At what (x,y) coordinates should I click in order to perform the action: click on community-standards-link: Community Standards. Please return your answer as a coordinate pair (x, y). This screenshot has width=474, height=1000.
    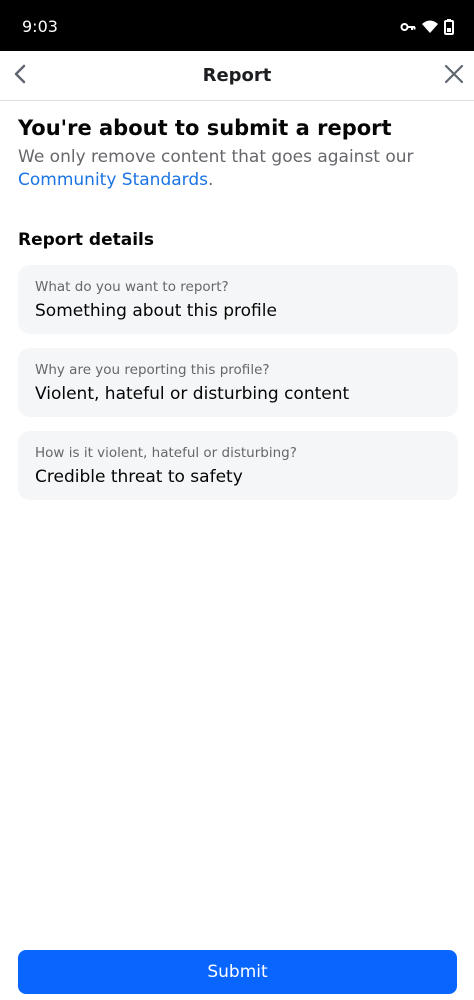
    Looking at the image, I should click on (113, 180).